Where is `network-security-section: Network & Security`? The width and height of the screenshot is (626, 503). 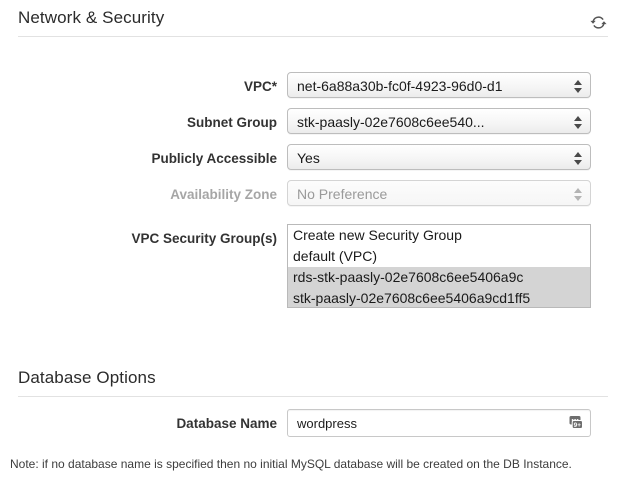
network-security-section: Network & Security is located at coordinates (313, 19).